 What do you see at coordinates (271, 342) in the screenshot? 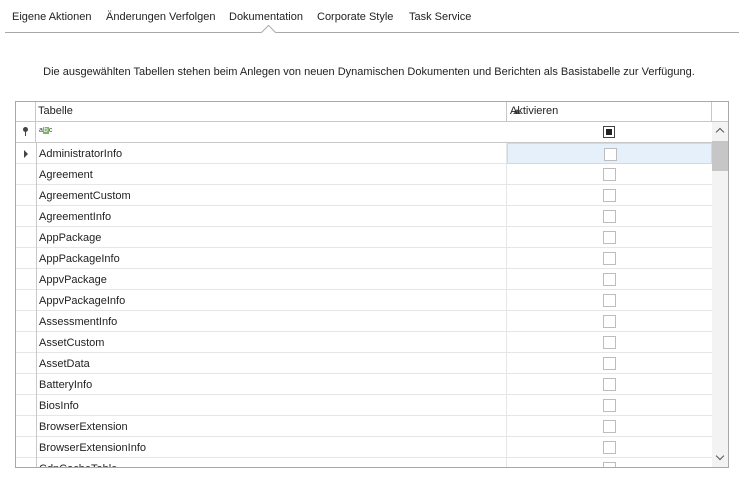
I see `cell-table-name: AssetCustom` at bounding box center [271, 342].